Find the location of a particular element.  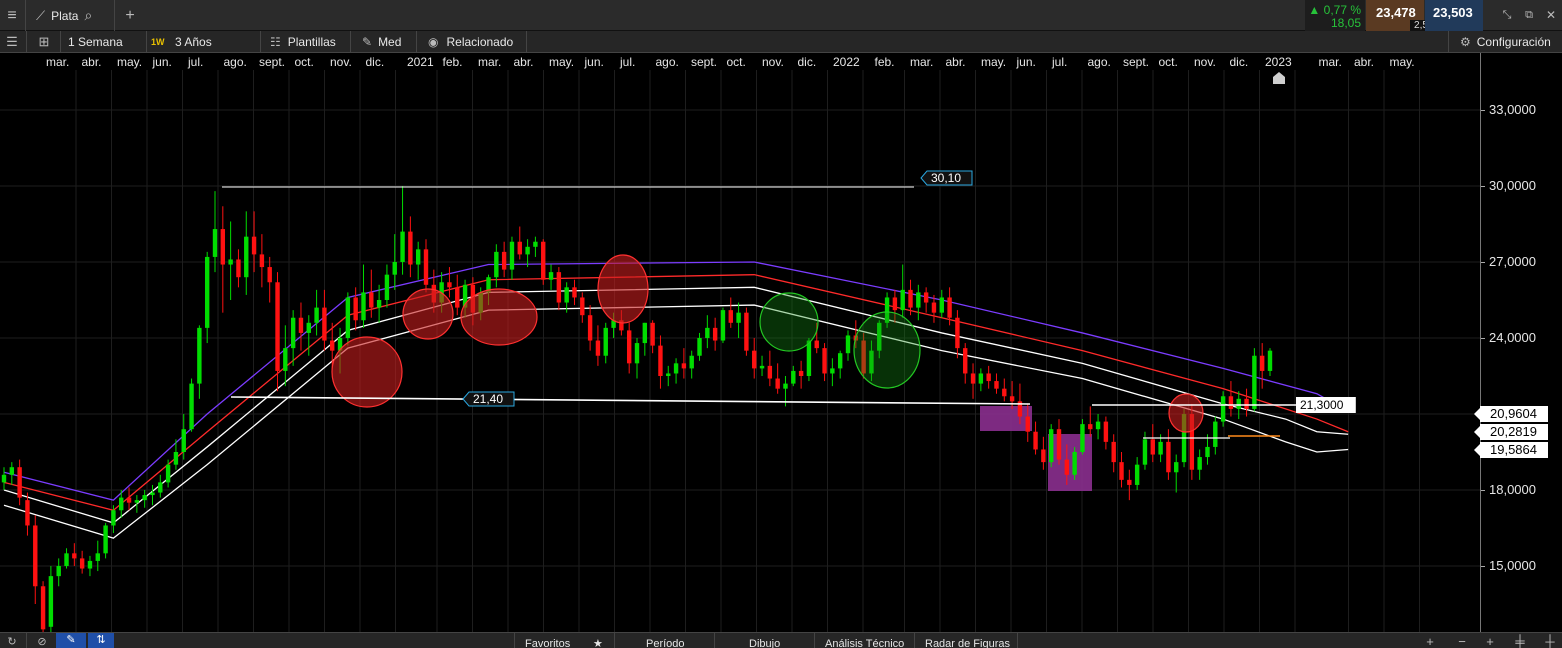

crosshair-plus-icon: ┼ is located at coordinates (1550, 640).